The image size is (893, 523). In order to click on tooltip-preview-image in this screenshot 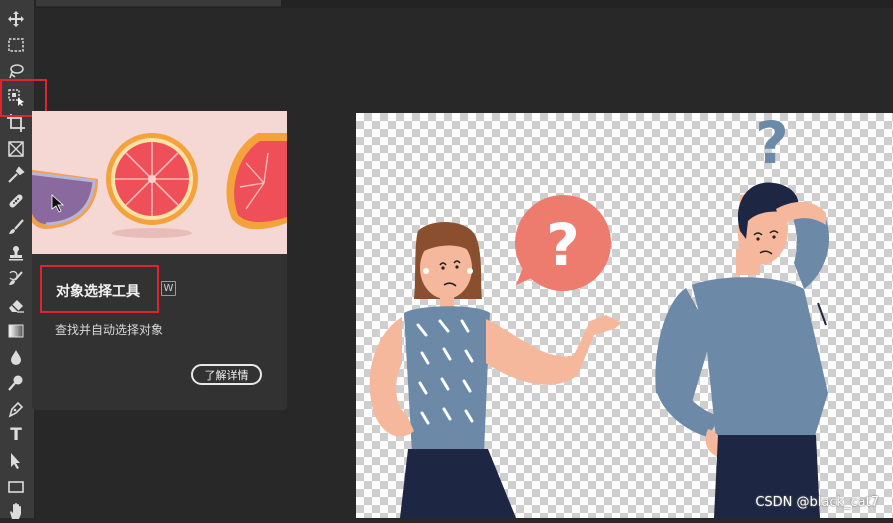, I will do `click(159, 182)`.